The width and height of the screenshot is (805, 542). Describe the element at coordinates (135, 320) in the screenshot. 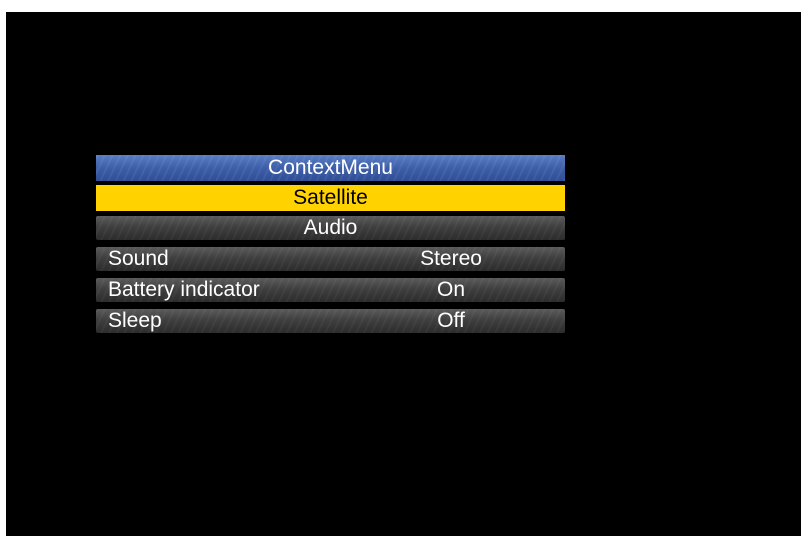

I see `sleep-label: Sleep` at that location.